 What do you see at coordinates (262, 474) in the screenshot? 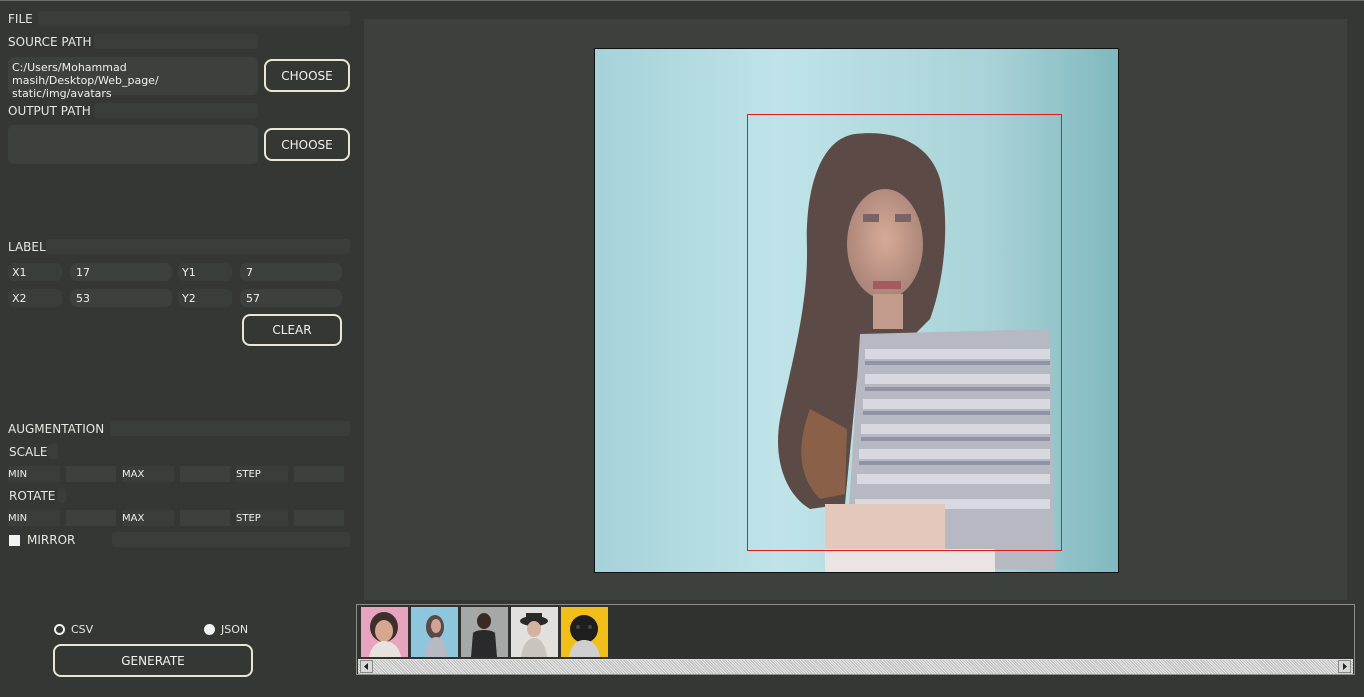
I see `scale-step-label: STEP` at bounding box center [262, 474].